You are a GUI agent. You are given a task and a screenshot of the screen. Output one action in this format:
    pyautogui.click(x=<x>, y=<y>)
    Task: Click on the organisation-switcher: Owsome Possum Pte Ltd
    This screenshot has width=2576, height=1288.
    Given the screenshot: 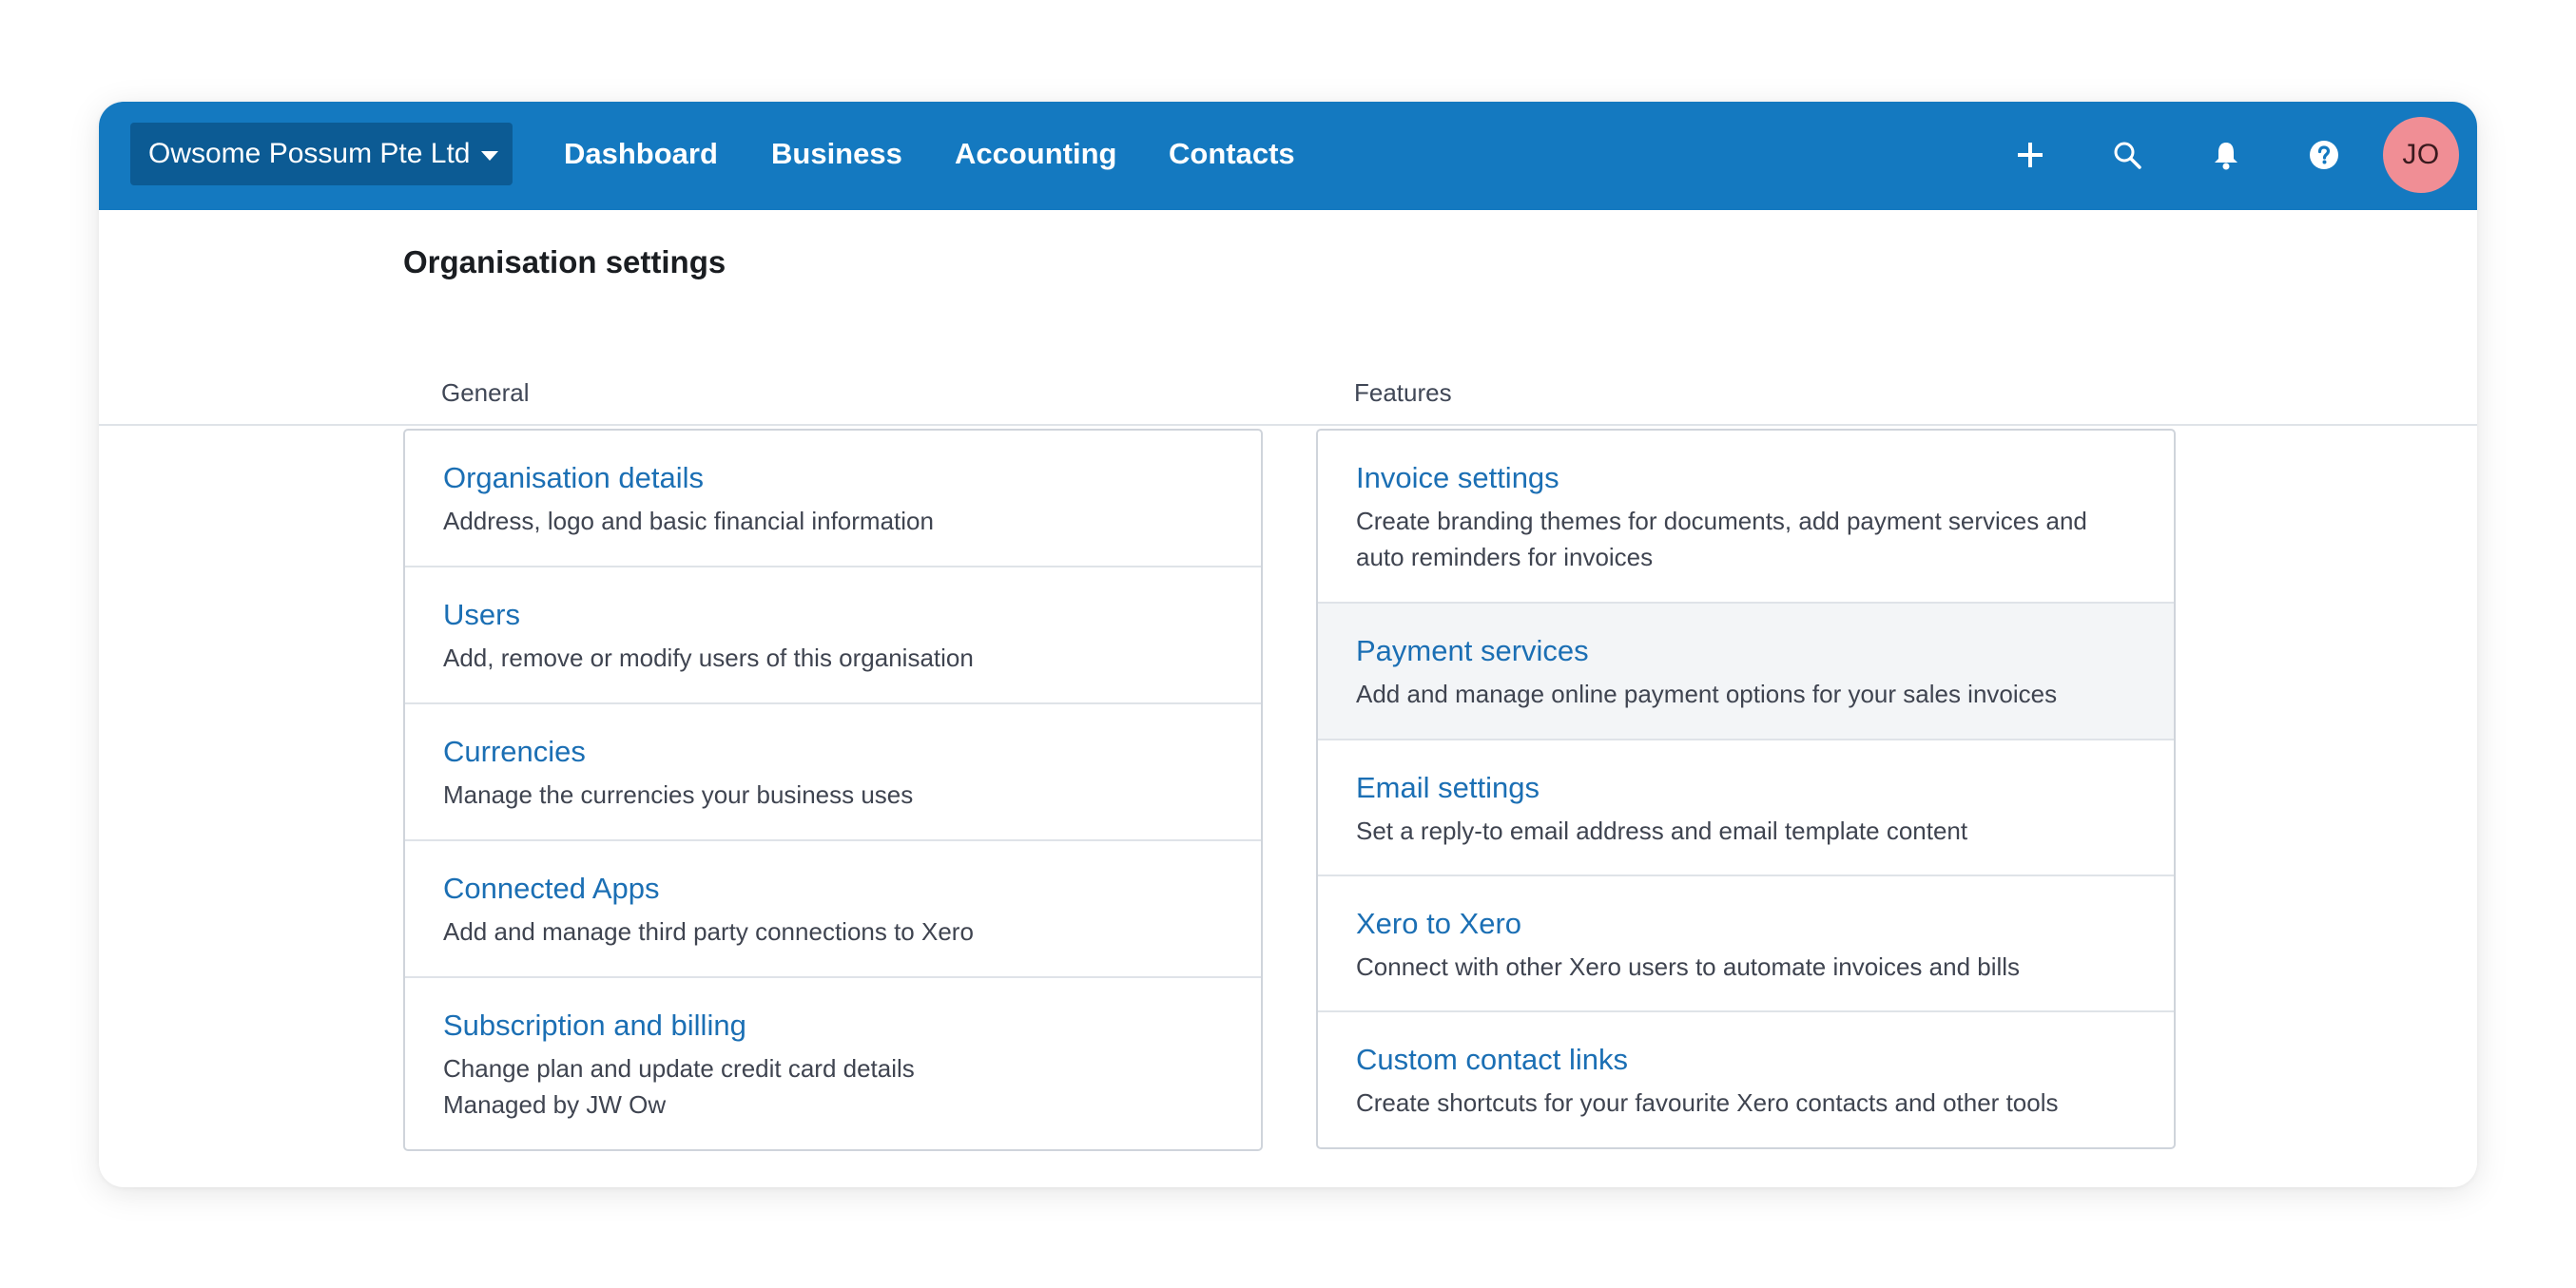 What is the action you would take?
    pyautogui.click(x=321, y=154)
    